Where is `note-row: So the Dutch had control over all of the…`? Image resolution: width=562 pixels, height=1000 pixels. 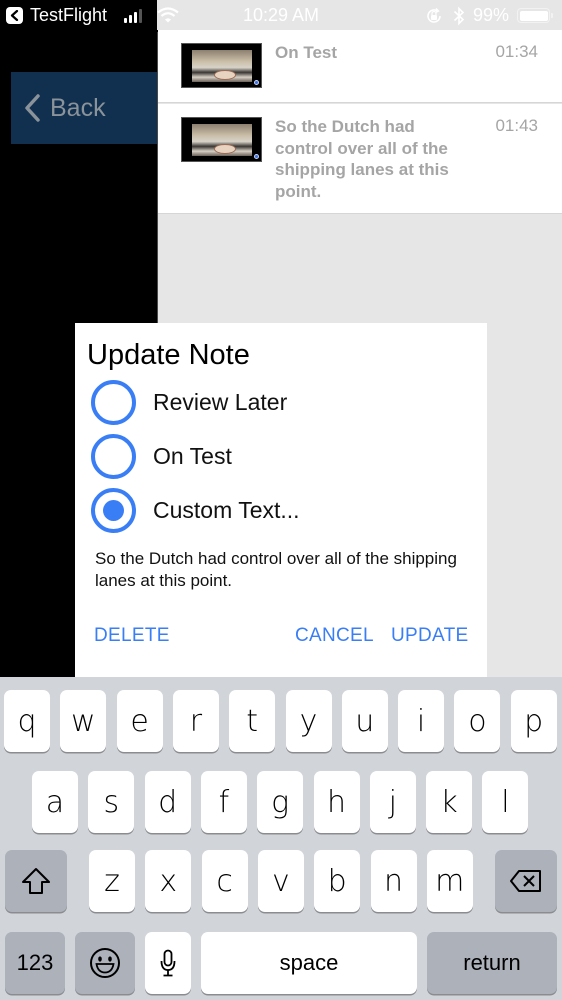 note-row: So the Dutch had control over all of the… is located at coordinates (360, 159).